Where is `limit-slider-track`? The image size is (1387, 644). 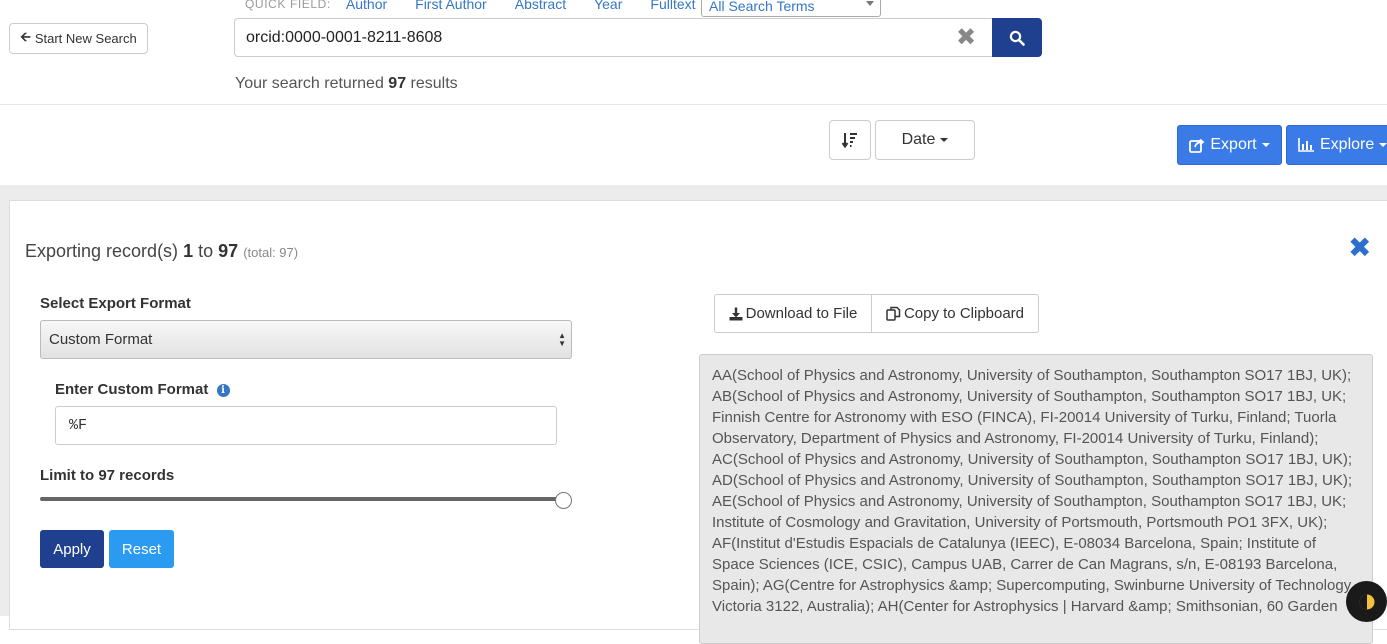 limit-slider-track is located at coordinates (302, 499).